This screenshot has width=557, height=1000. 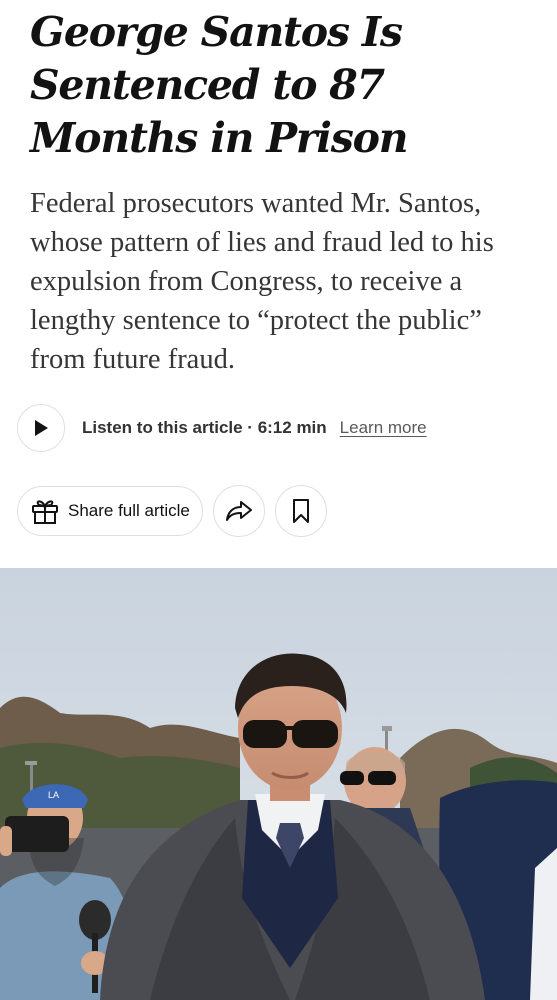 I want to click on play-icon, so click(x=41, y=428).